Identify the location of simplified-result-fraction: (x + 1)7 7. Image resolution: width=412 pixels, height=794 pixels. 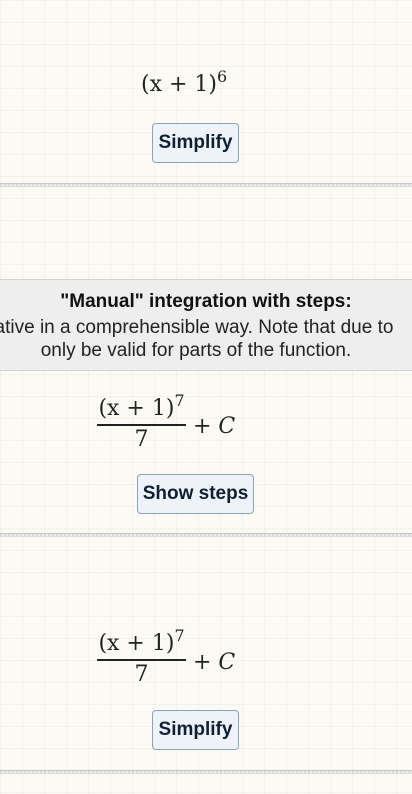
(141, 657).